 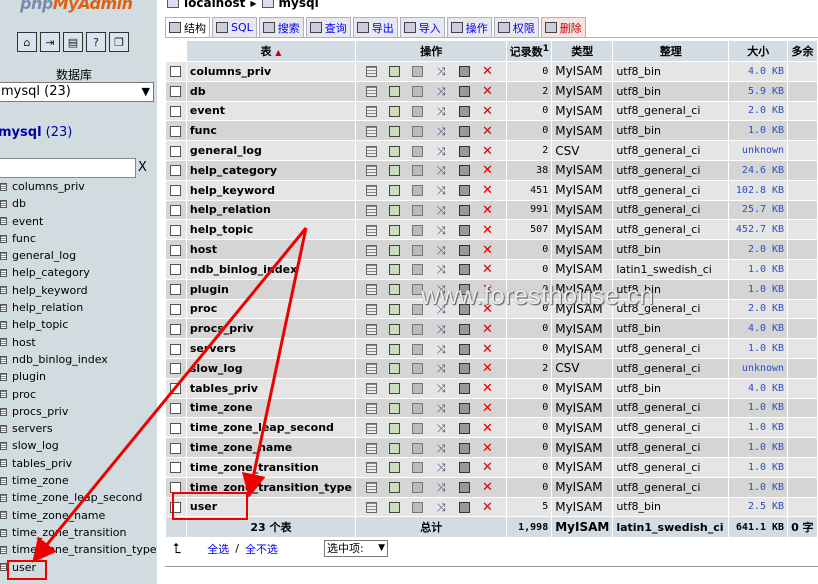 What do you see at coordinates (758, 507) in the screenshot?
I see `row-size: 2.5 KB` at bounding box center [758, 507].